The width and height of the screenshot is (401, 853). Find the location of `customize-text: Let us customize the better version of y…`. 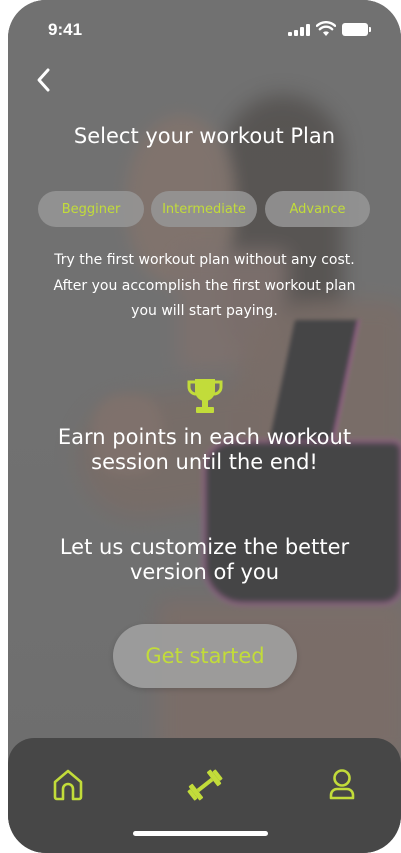

customize-text: Let us customize the better version of y… is located at coordinates (204, 560).